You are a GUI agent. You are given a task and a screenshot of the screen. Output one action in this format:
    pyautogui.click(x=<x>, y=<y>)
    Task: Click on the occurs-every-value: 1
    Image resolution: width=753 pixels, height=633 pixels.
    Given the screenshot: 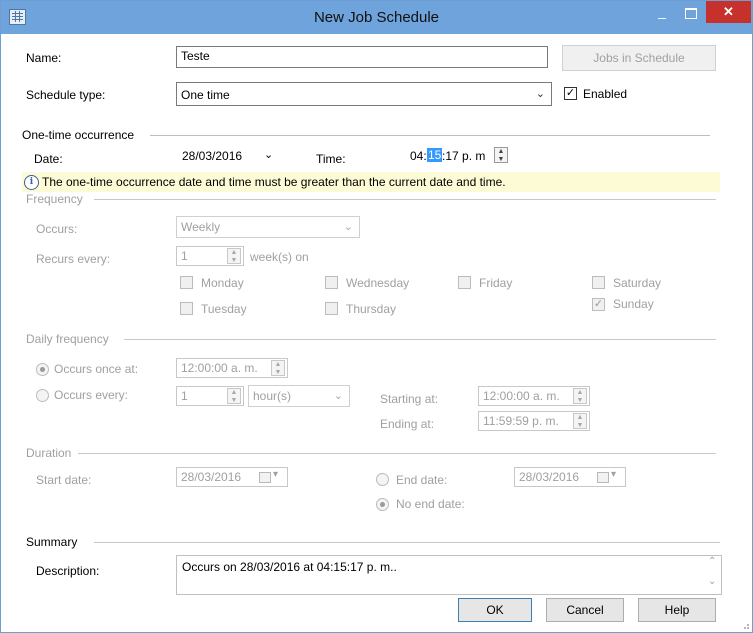 What is the action you would take?
    pyautogui.click(x=184, y=396)
    